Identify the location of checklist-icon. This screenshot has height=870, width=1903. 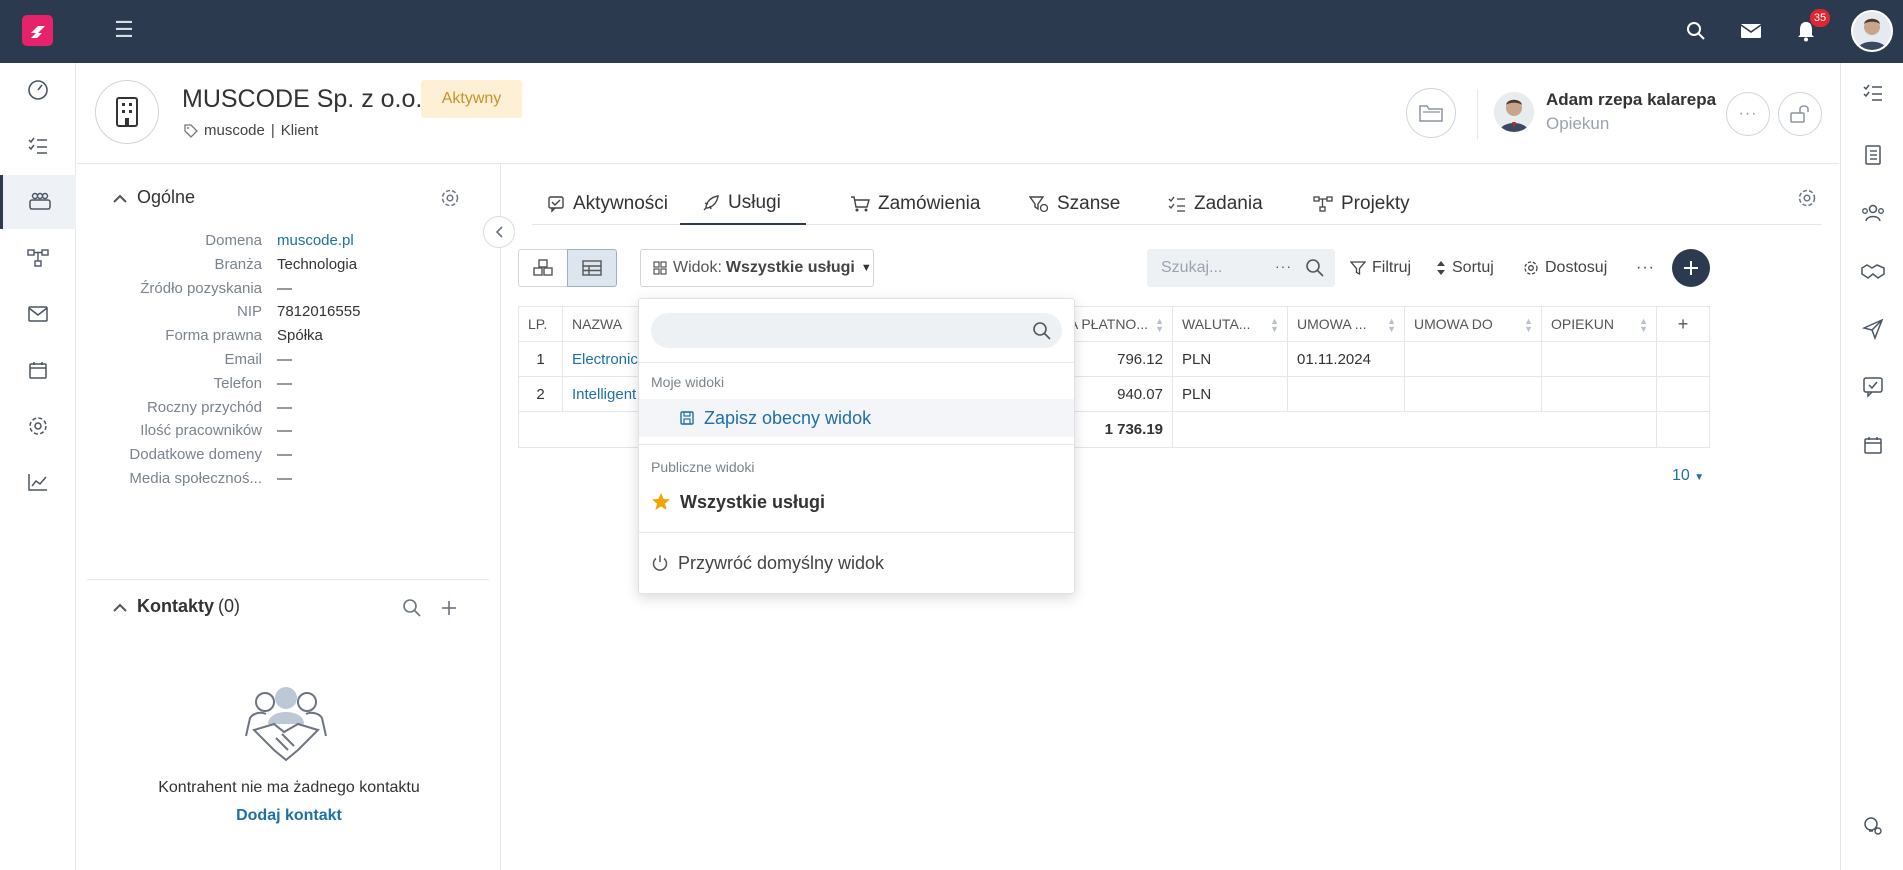
(1872, 93).